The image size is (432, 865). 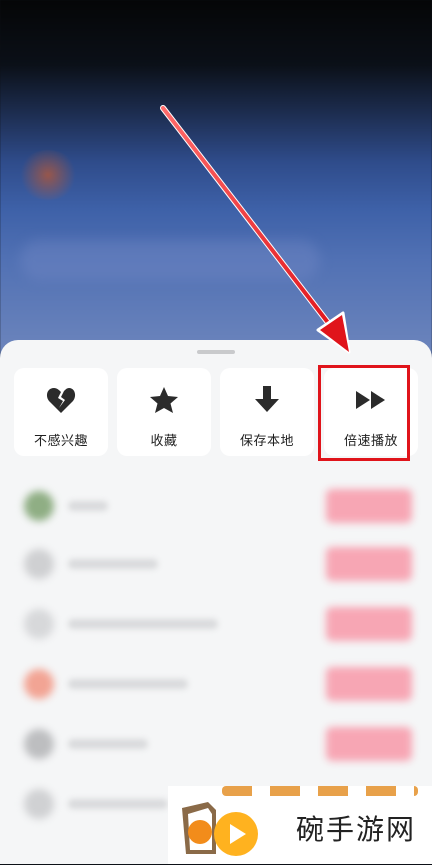 I want to click on favorite-button: 收藏, so click(x=164, y=412).